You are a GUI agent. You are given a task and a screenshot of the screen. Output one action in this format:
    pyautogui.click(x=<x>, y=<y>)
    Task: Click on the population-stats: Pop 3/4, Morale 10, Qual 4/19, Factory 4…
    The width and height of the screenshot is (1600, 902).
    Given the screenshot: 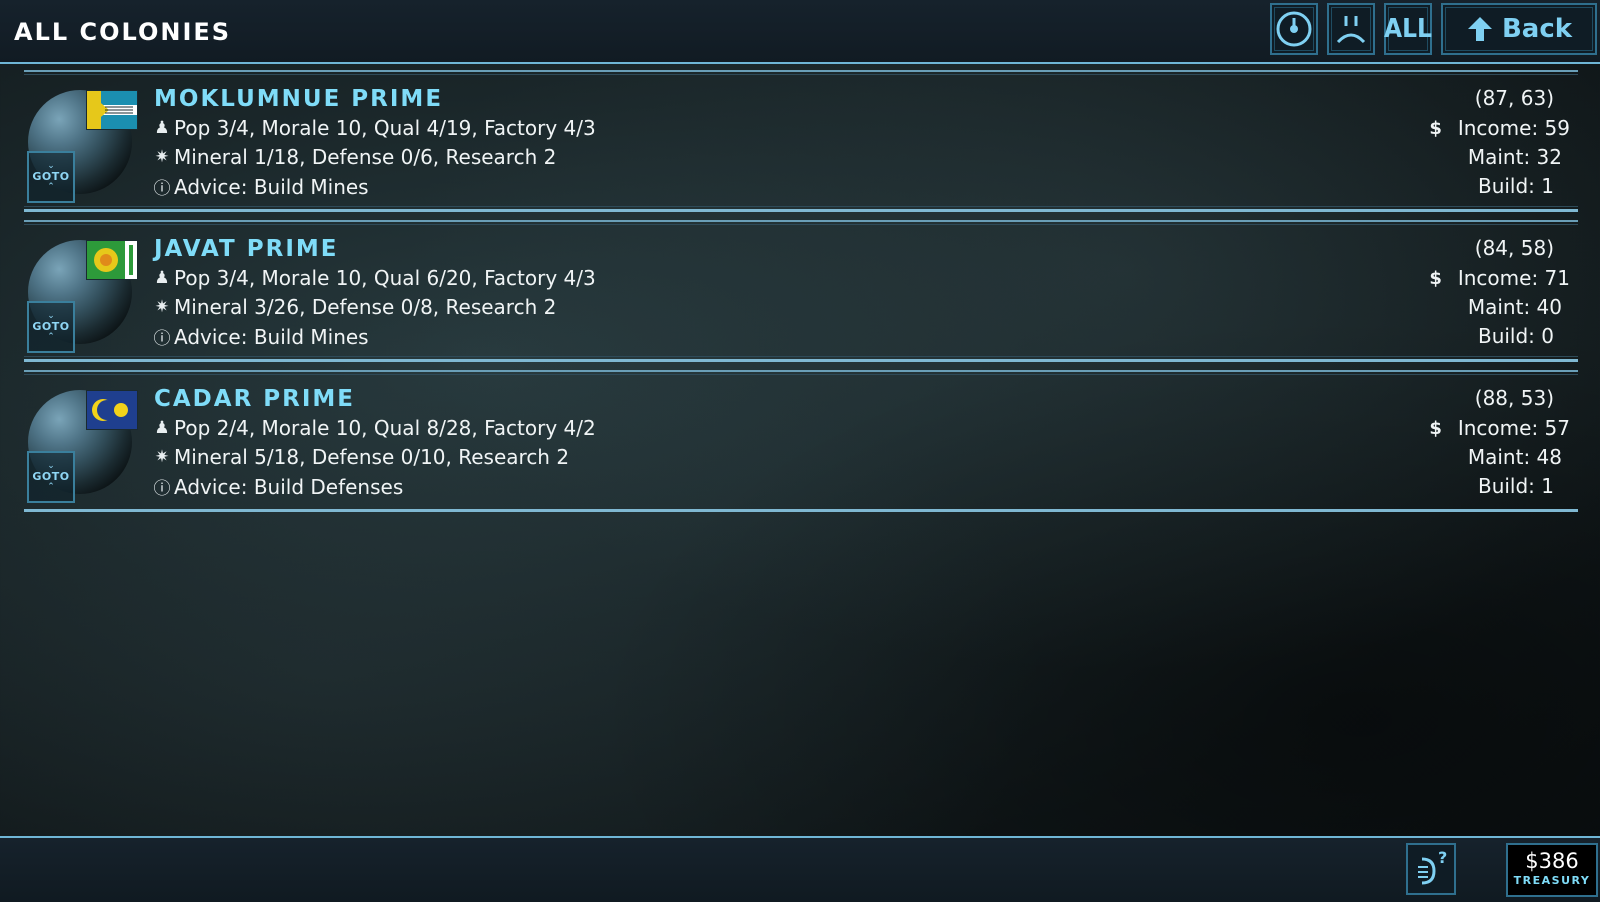 What is the action you would take?
    pyautogui.click(x=385, y=128)
    